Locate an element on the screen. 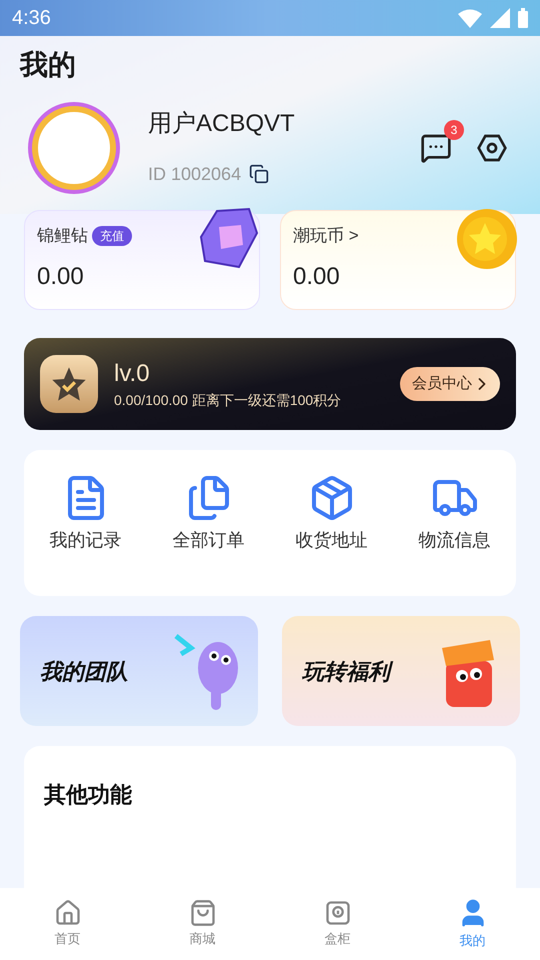  member-level: lv.0 is located at coordinates (132, 374).